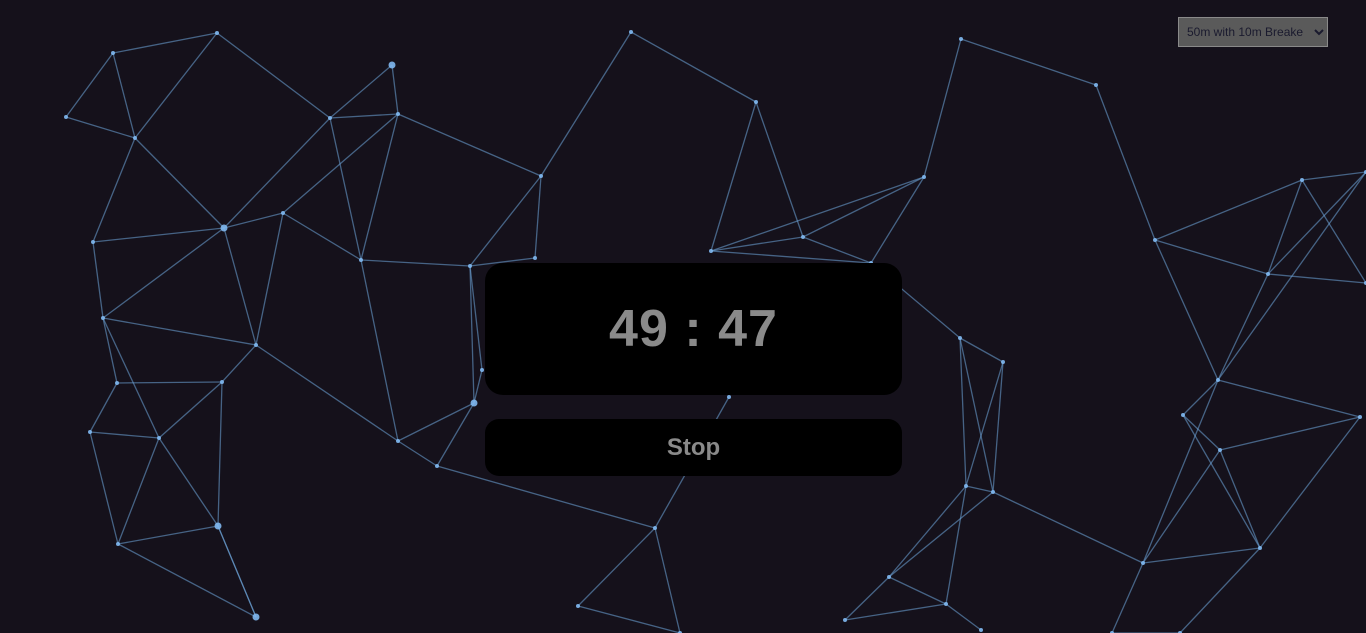 The image size is (1366, 633). I want to click on timer-seconds: 47, so click(748, 329).